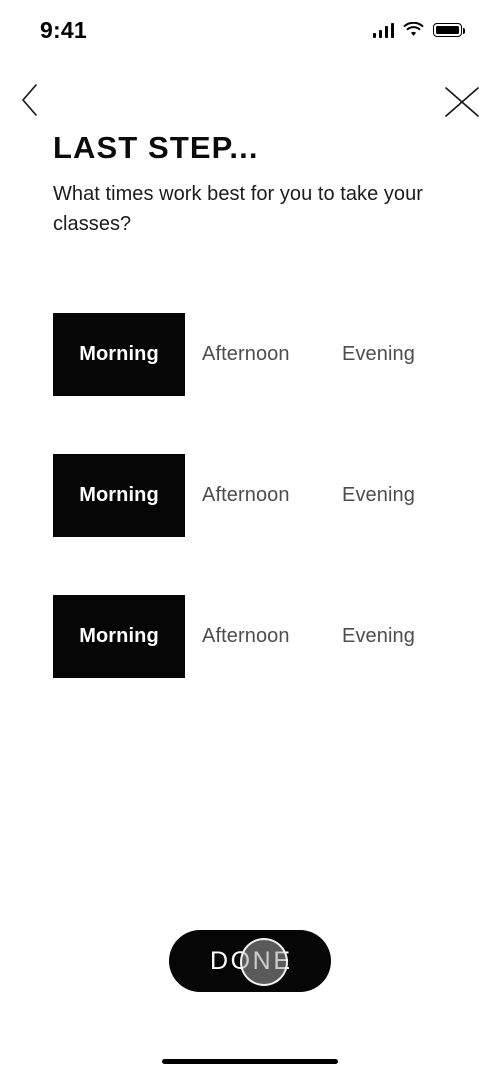 Image resolution: width=500 pixels, height=1080 pixels. I want to click on close-button, so click(462, 102).